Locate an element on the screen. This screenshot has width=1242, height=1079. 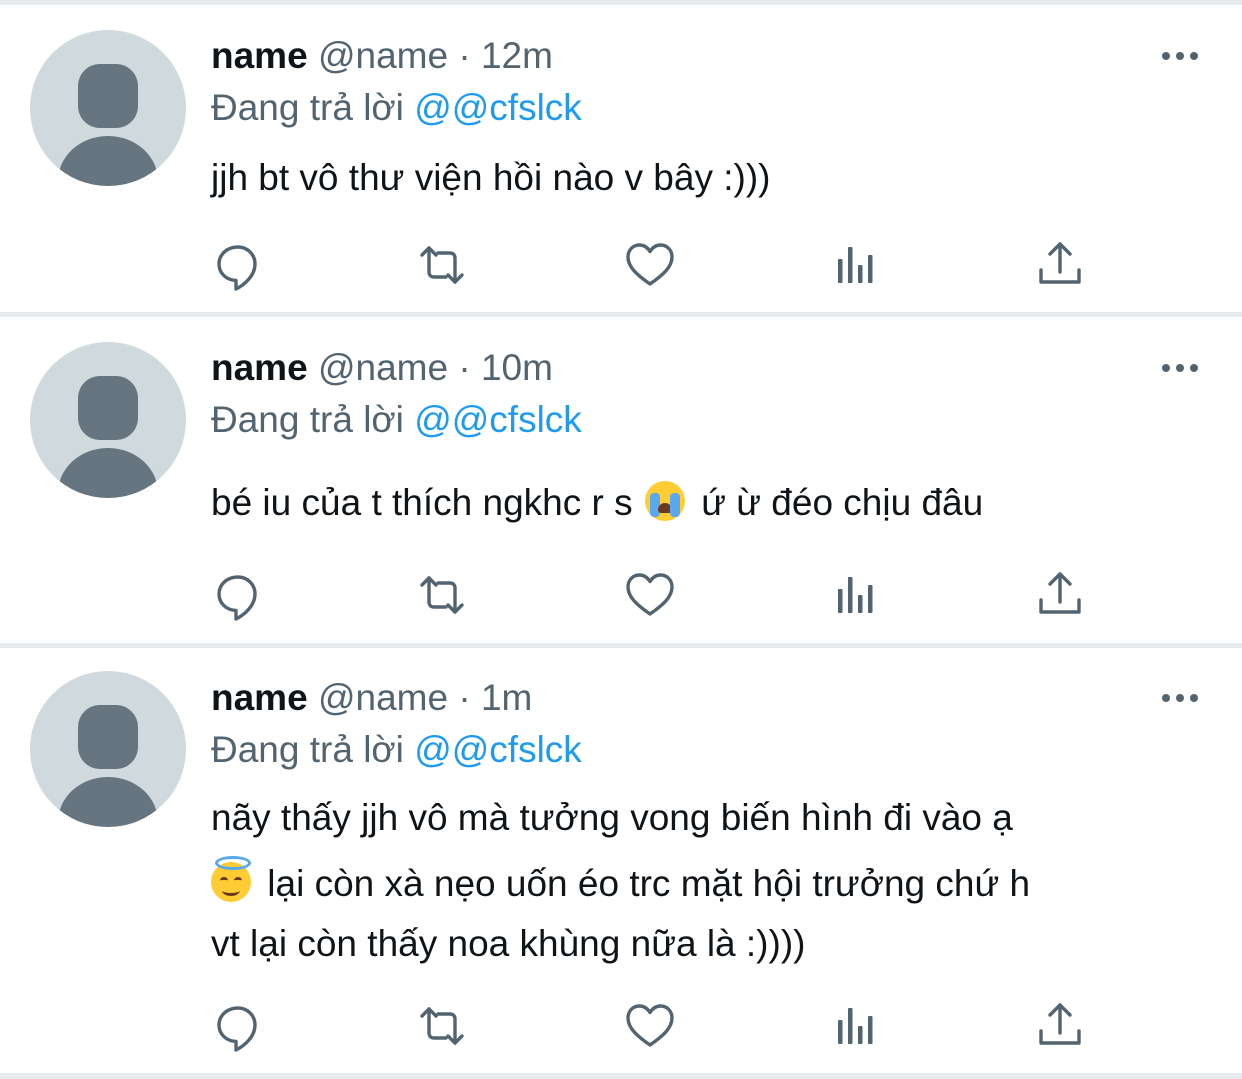
tweet-text: jjh bt vô thư viện hồi nào v bây :))) is located at coordinates (711, 178).